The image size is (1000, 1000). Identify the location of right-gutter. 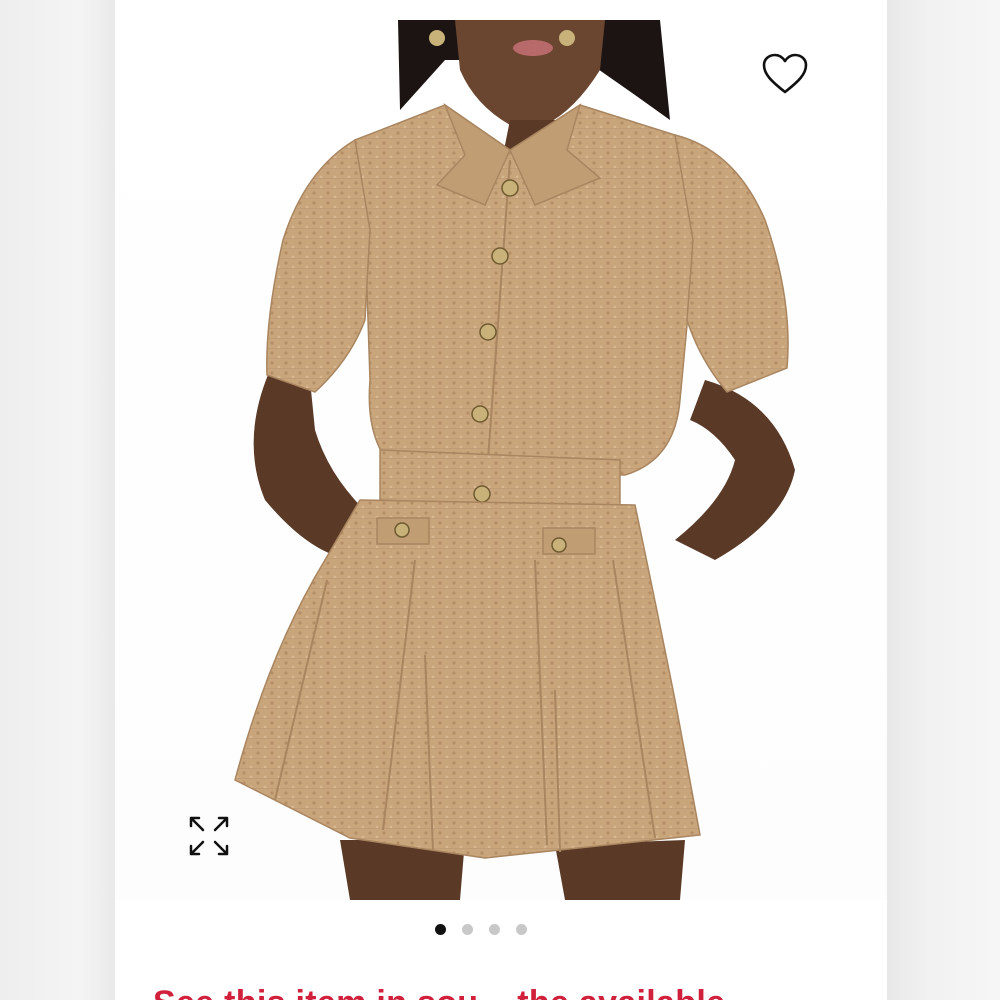
(943, 500).